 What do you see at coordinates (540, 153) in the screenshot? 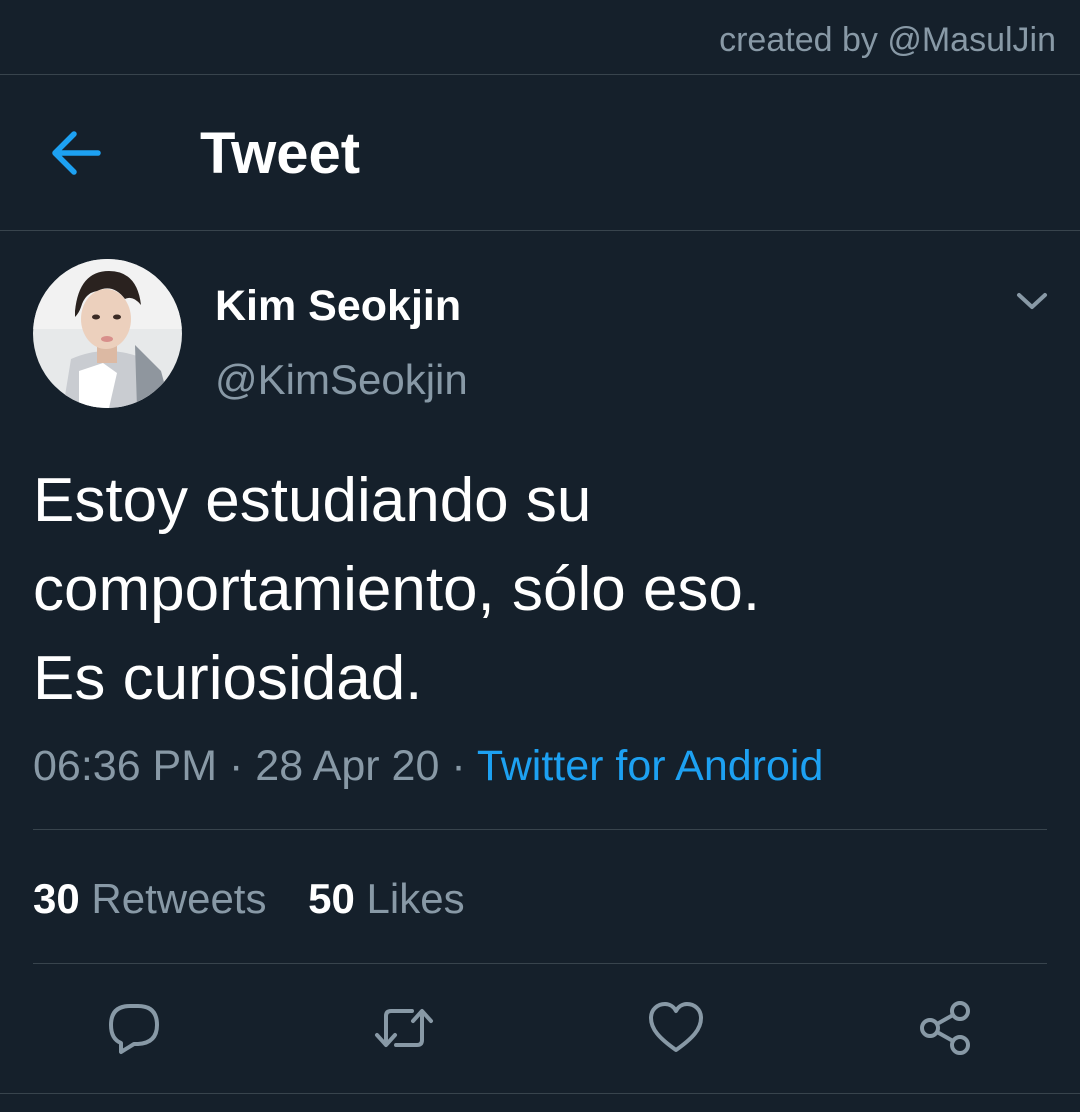
I see `header-bar: Tweet` at bounding box center [540, 153].